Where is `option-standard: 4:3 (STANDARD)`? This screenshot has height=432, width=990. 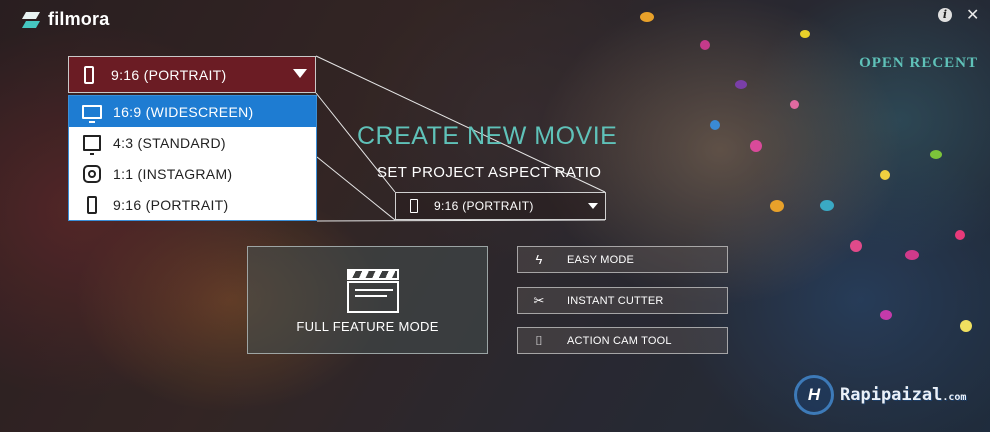 option-standard: 4:3 (STANDARD) is located at coordinates (192, 142).